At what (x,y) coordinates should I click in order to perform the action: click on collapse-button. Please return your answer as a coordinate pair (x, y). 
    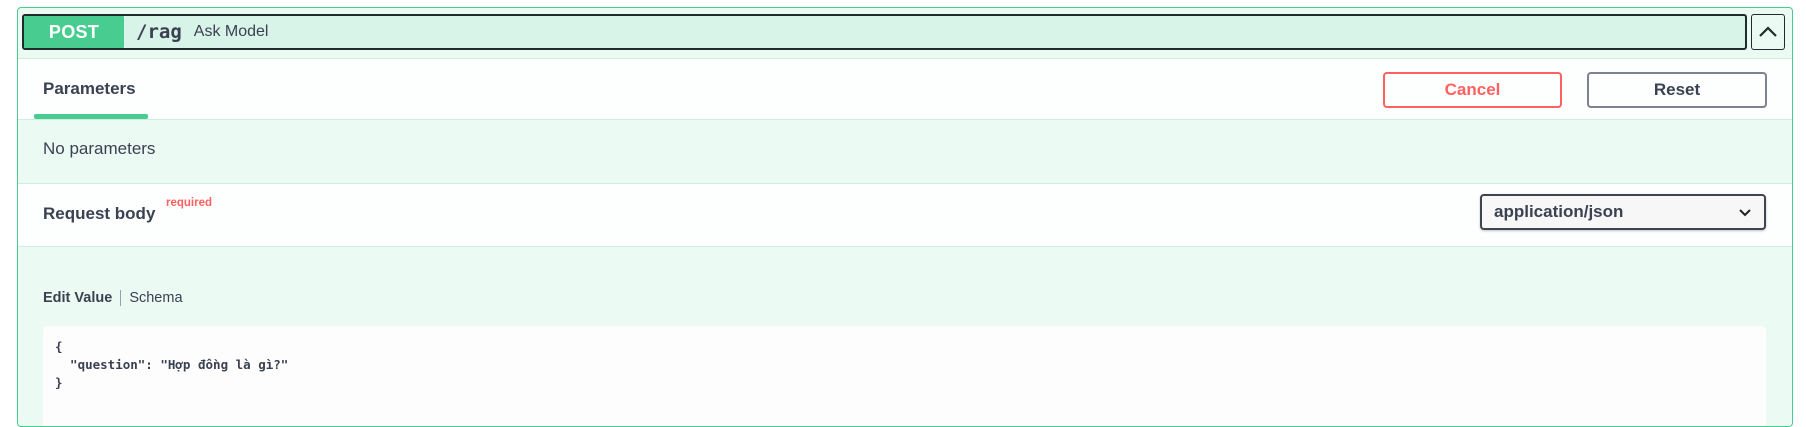
    Looking at the image, I should click on (1768, 32).